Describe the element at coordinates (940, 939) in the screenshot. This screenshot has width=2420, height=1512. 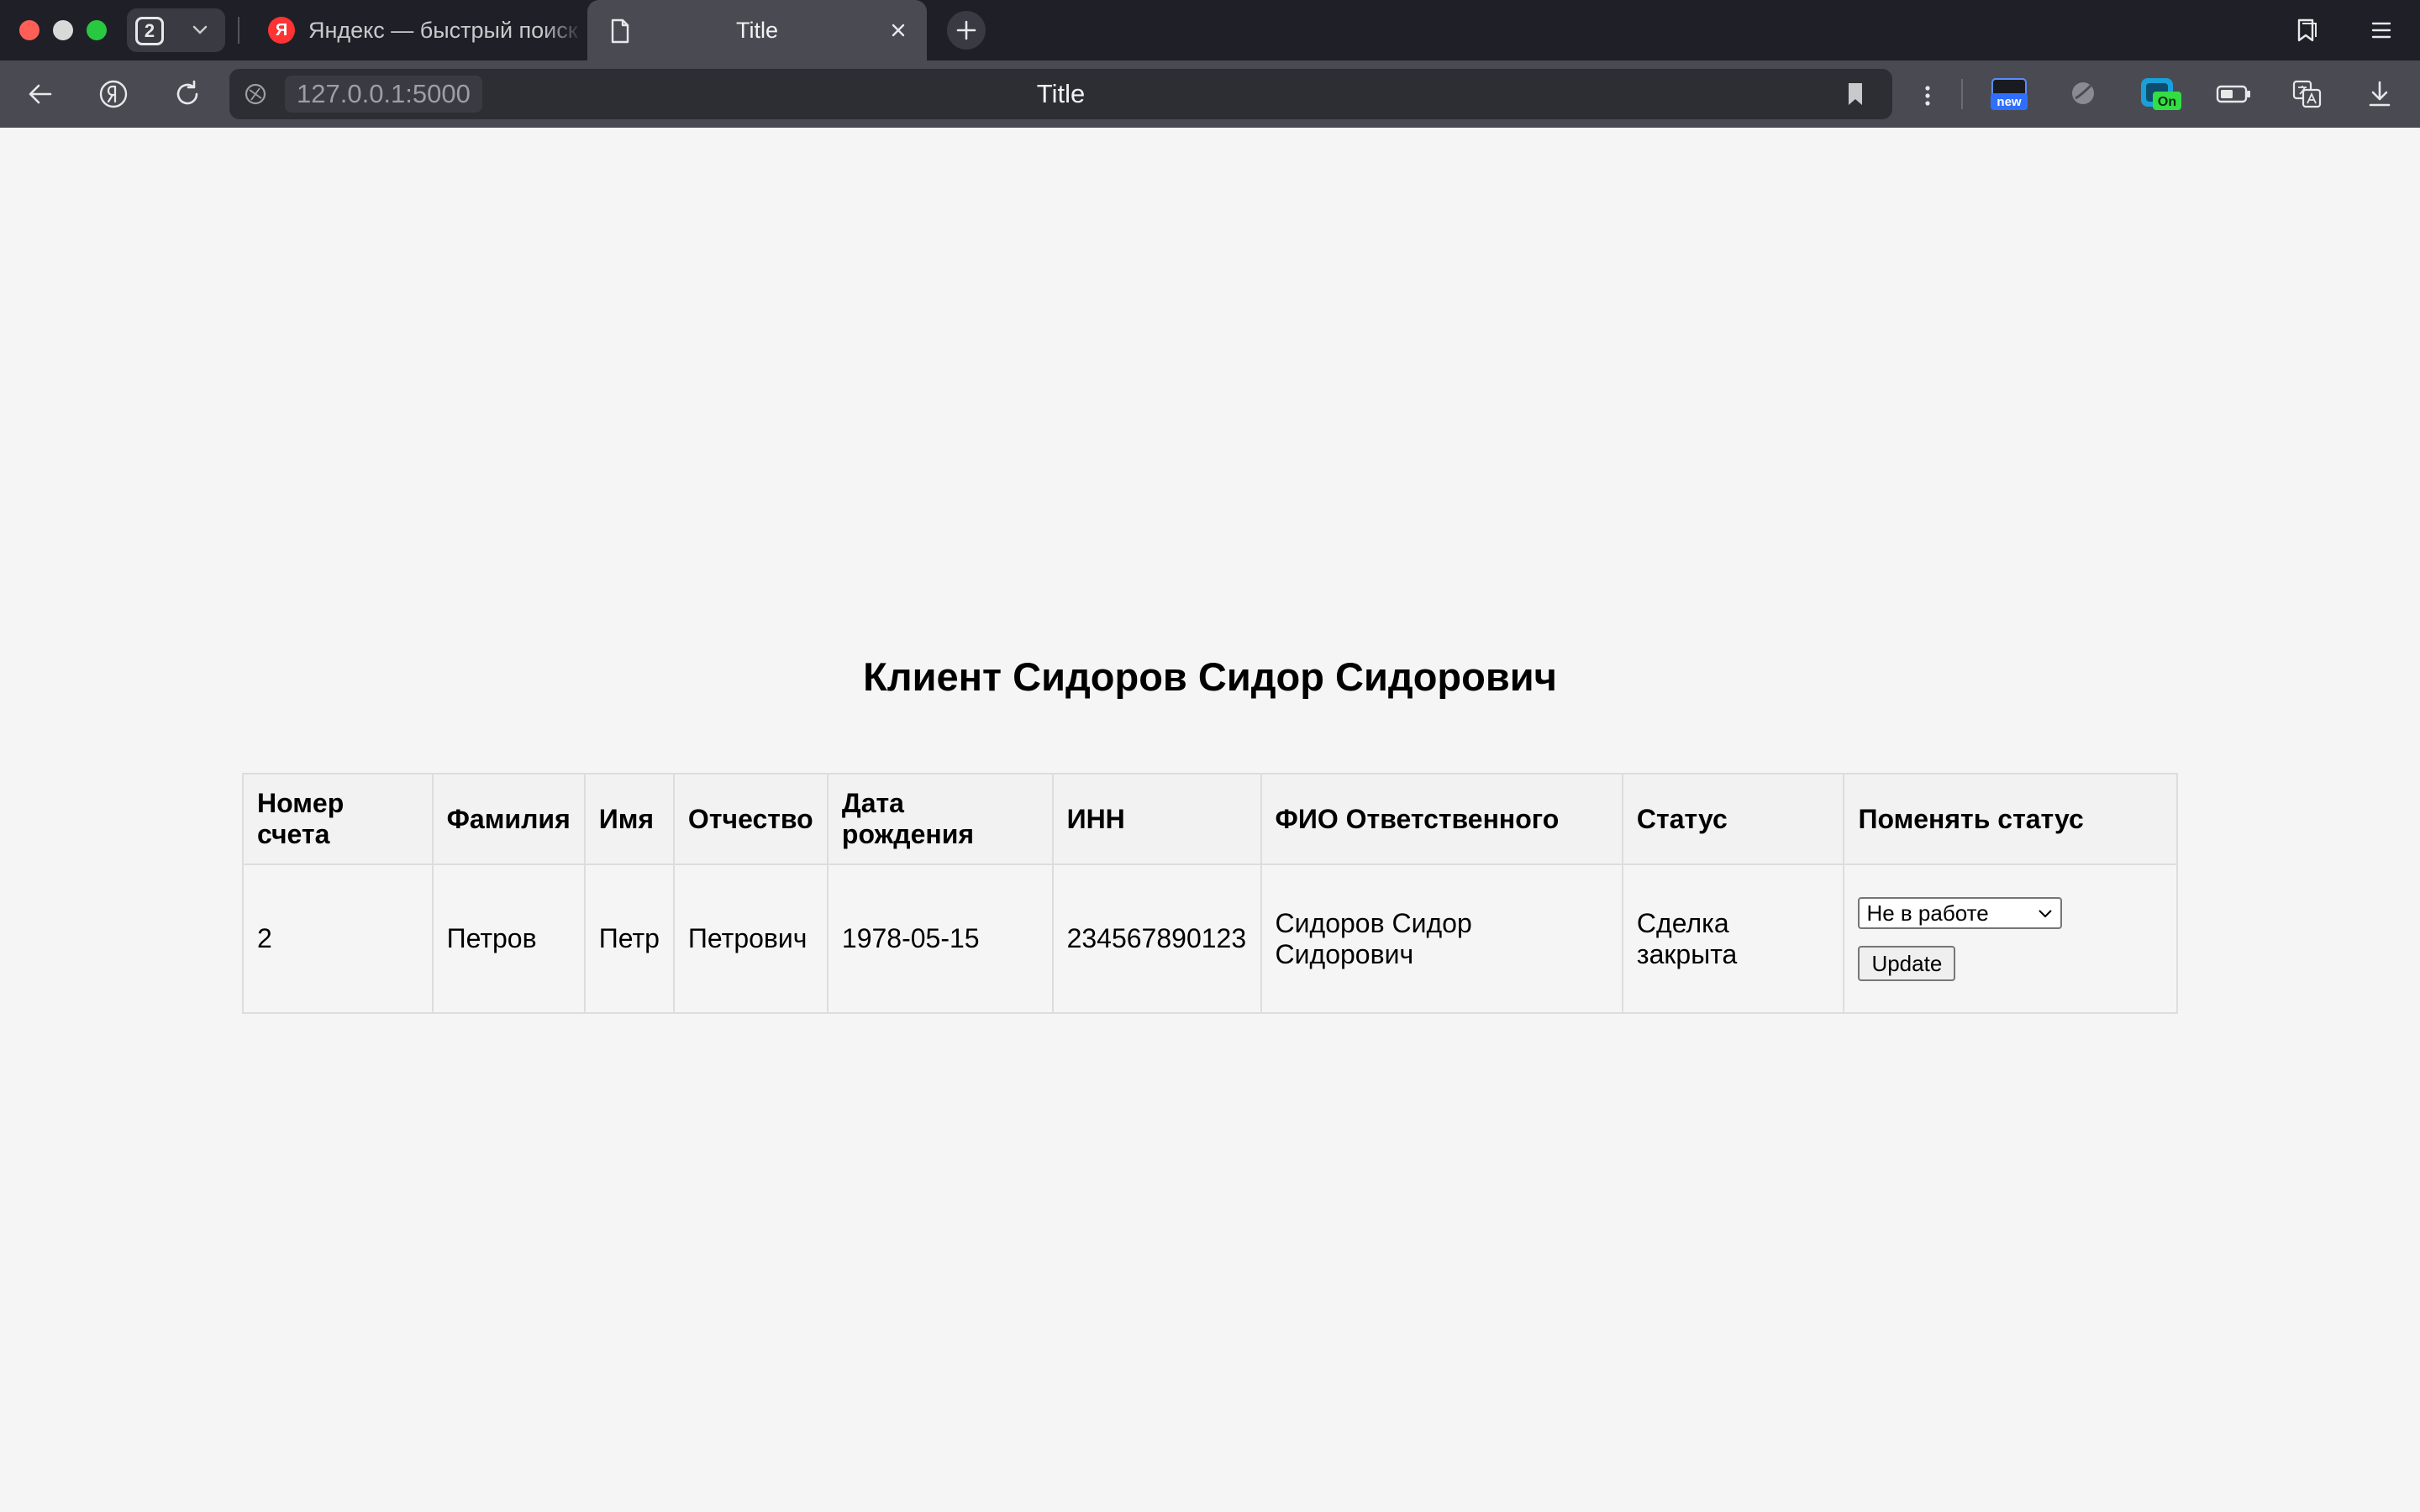
I see `cell-birth-date: 1978-05-15` at that location.